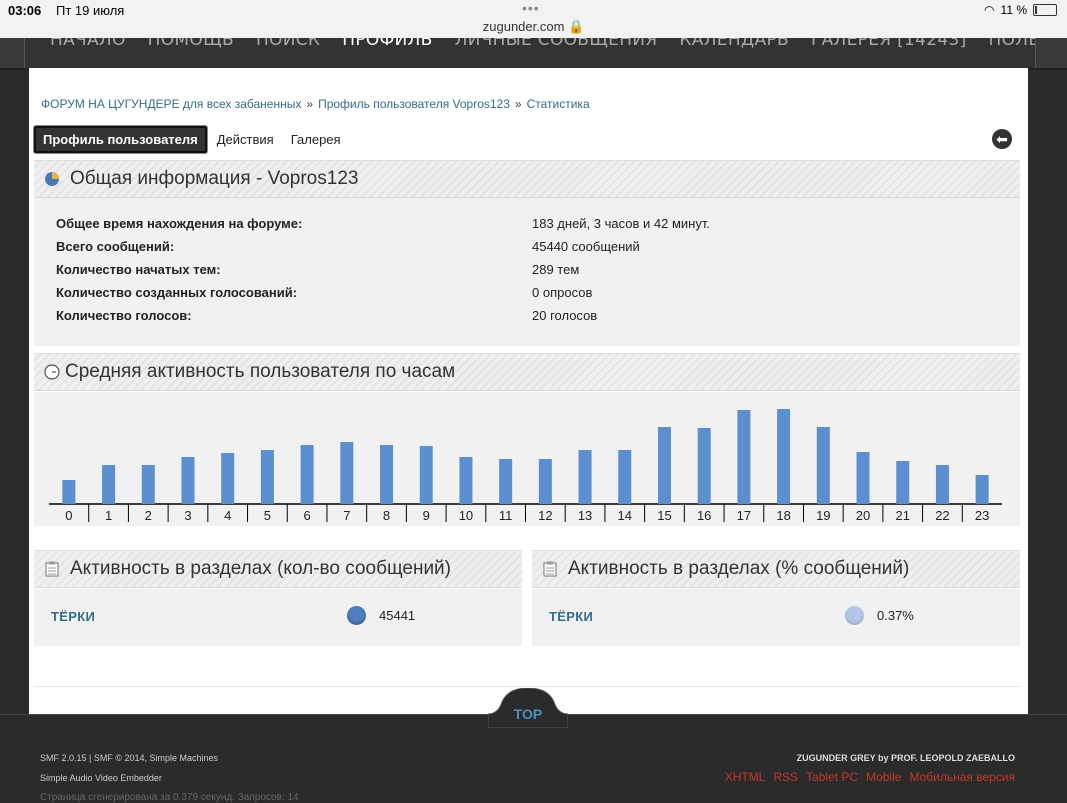 Image resolution: width=1067 pixels, height=803 pixels. What do you see at coordinates (785, 777) in the screenshot?
I see `footer-link-1: RSS` at bounding box center [785, 777].